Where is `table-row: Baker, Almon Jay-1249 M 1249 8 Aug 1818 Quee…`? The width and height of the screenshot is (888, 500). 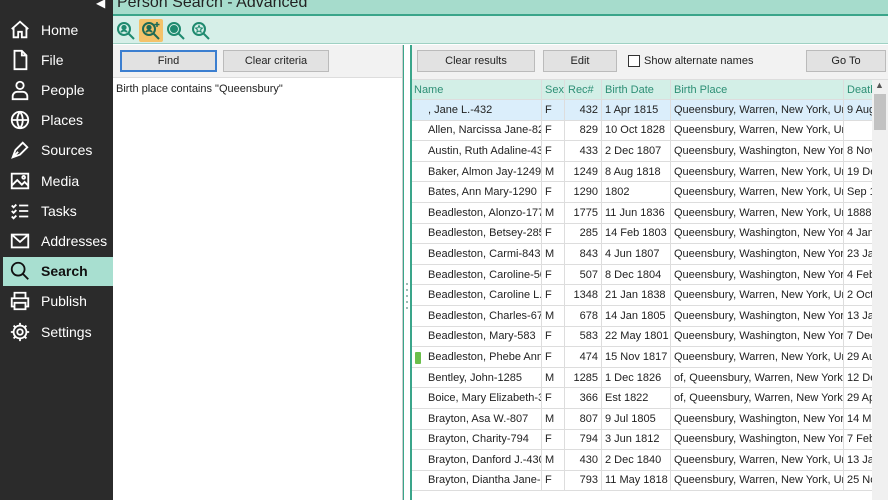 table-row: Baker, Almon Jay-1249 M 1249 8 Aug 1818 Quee… is located at coordinates (643, 172).